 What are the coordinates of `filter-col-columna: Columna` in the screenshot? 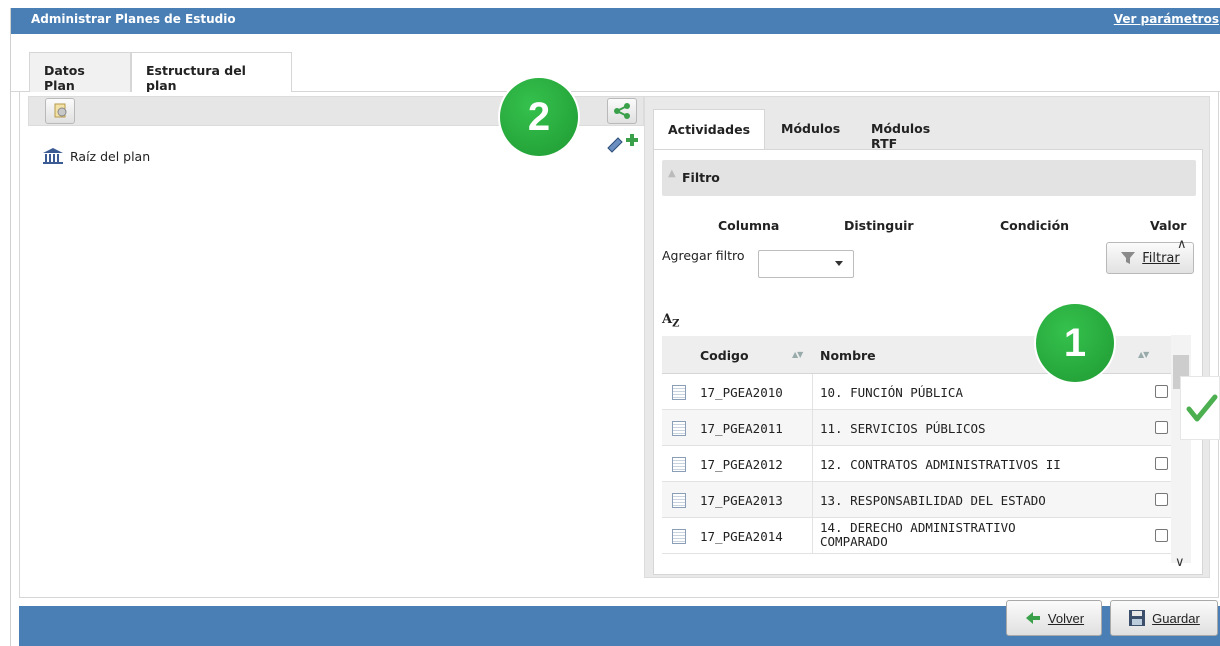 It's located at (749, 225).